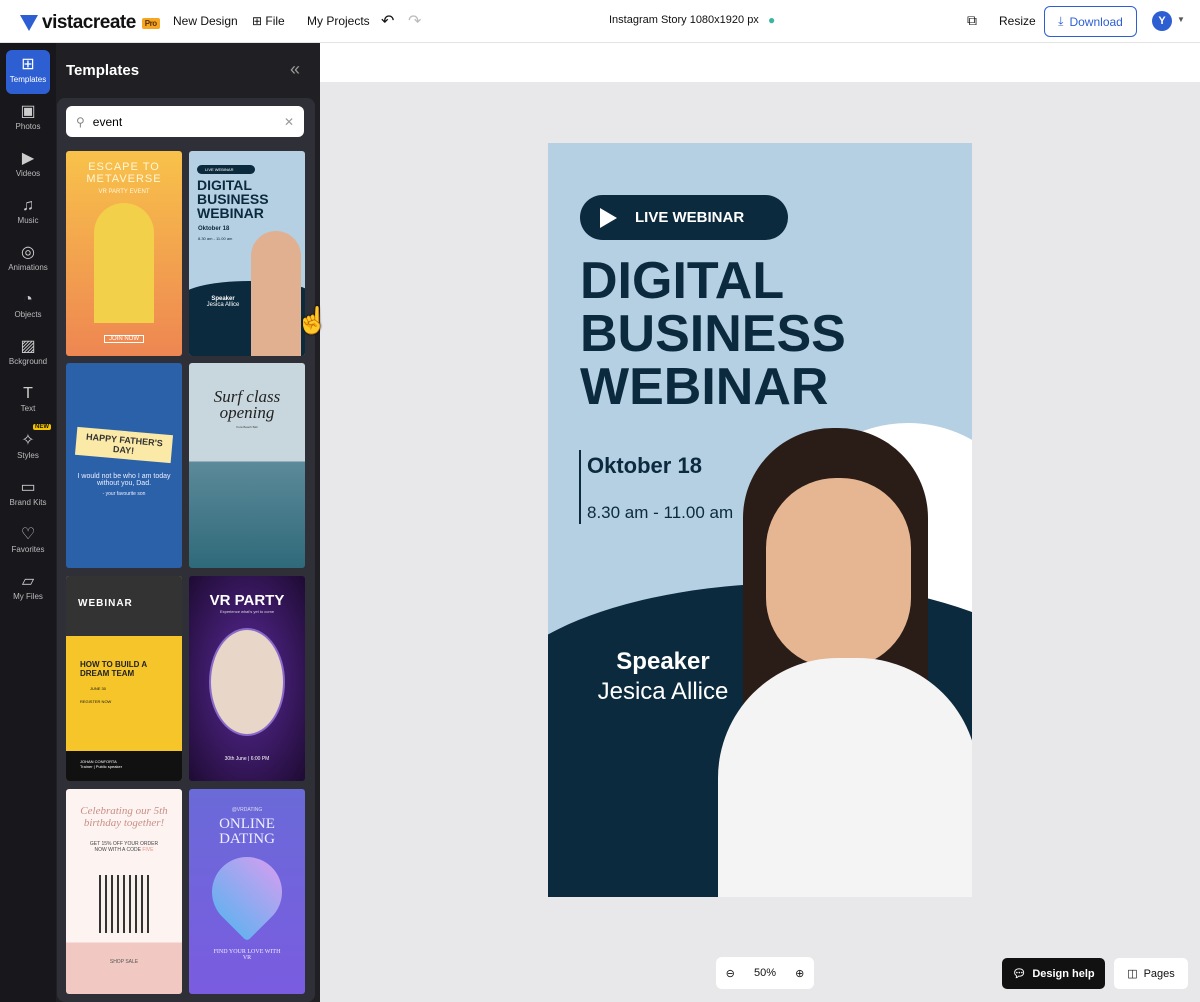 The height and width of the screenshot is (1002, 1200). Describe the element at coordinates (713, 334) in the screenshot. I see `headline: DIGITAL BUSINESS WEBINAR` at that location.